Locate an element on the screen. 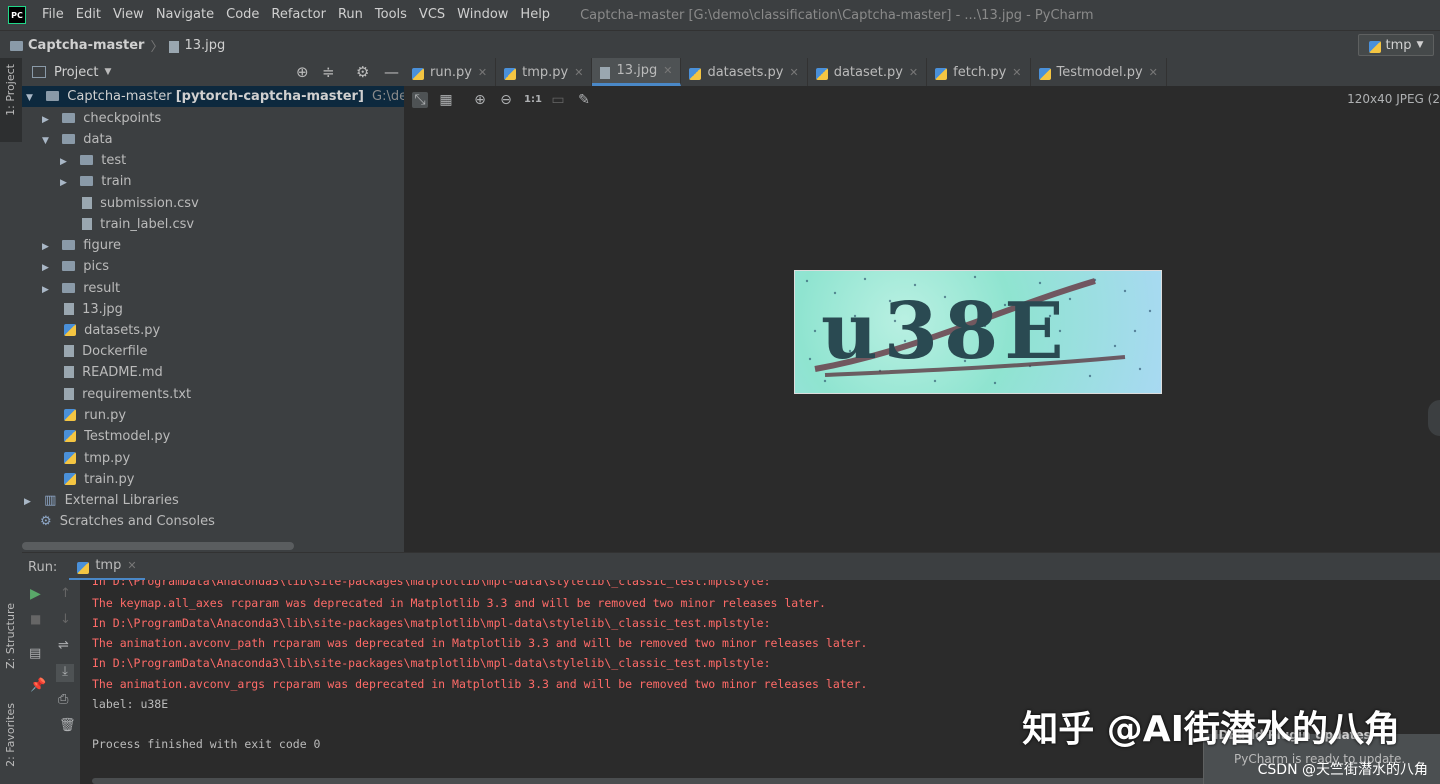 The width and height of the screenshot is (1440, 784). scroll-handle is located at coordinates (1434, 418).